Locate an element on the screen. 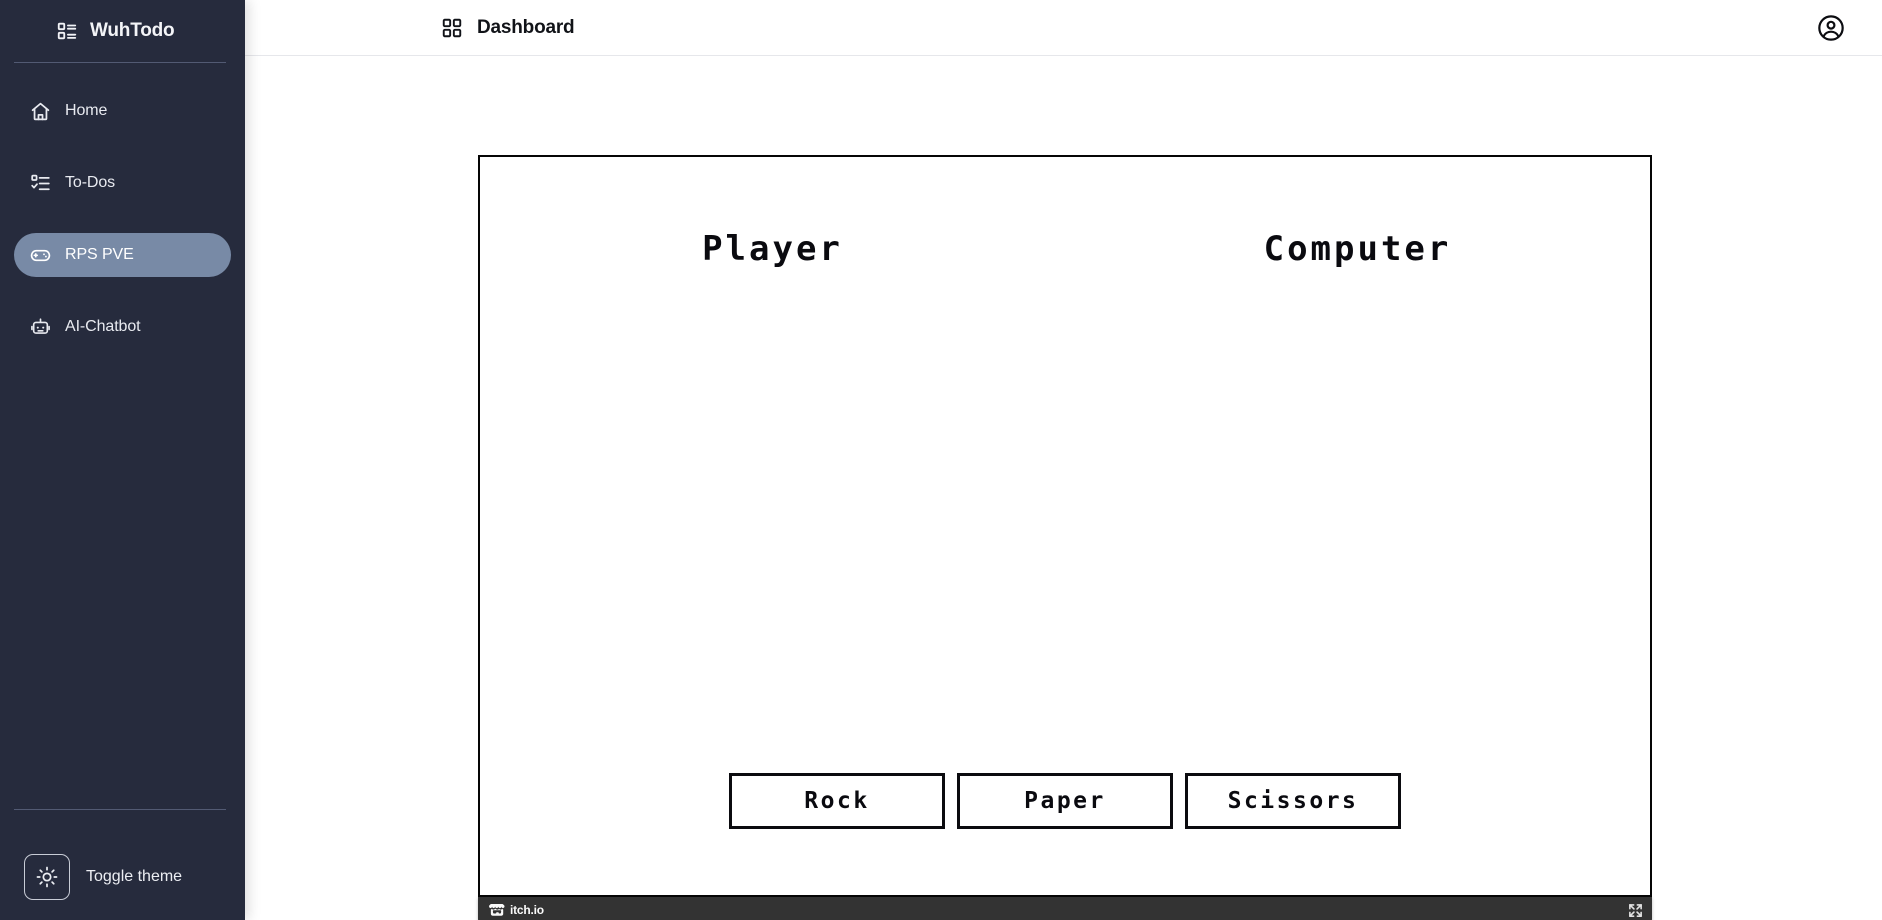 Image resolution: width=1882 pixels, height=920 pixels. page-title-group: Dashboard is located at coordinates (508, 27).